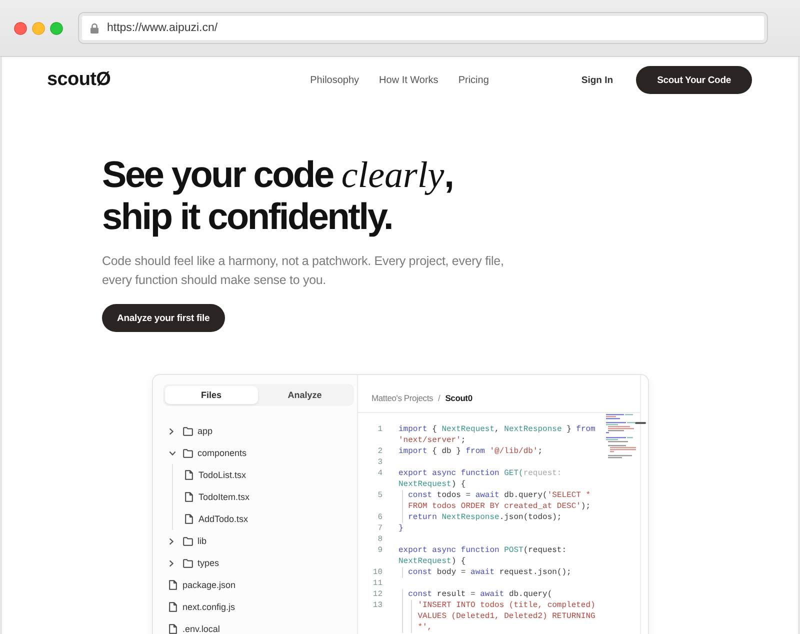  I want to click on folder-item: types, so click(194, 563).